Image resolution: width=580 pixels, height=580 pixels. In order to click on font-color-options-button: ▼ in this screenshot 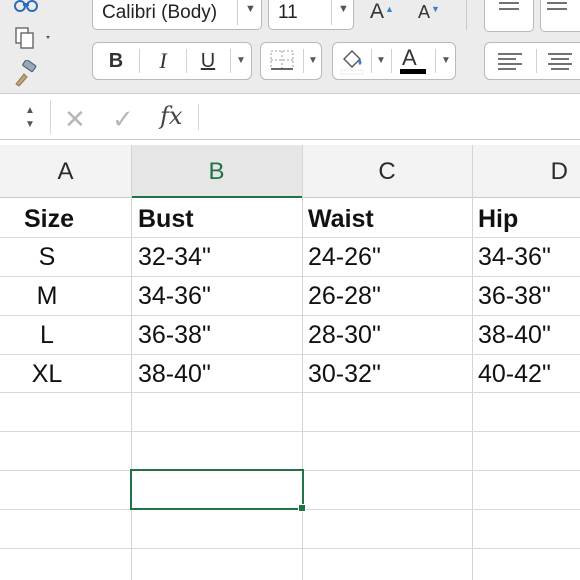, I will do `click(446, 61)`.